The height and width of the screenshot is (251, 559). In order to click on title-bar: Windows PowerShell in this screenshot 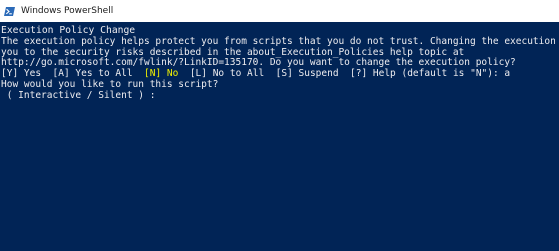, I will do `click(279, 11)`.